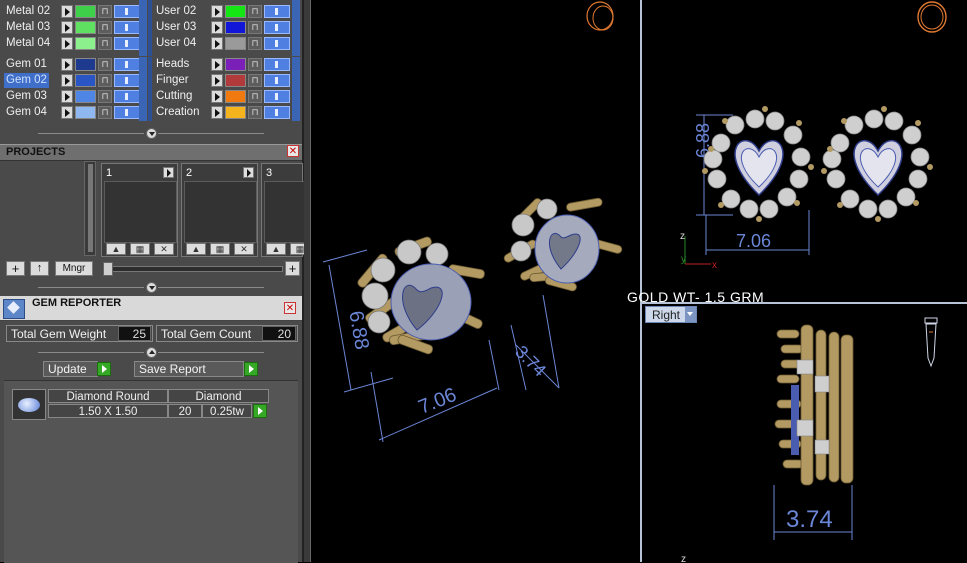 Image resolution: width=967 pixels, height=563 pixels. I want to click on projects-collapse-button, so click(151, 287).